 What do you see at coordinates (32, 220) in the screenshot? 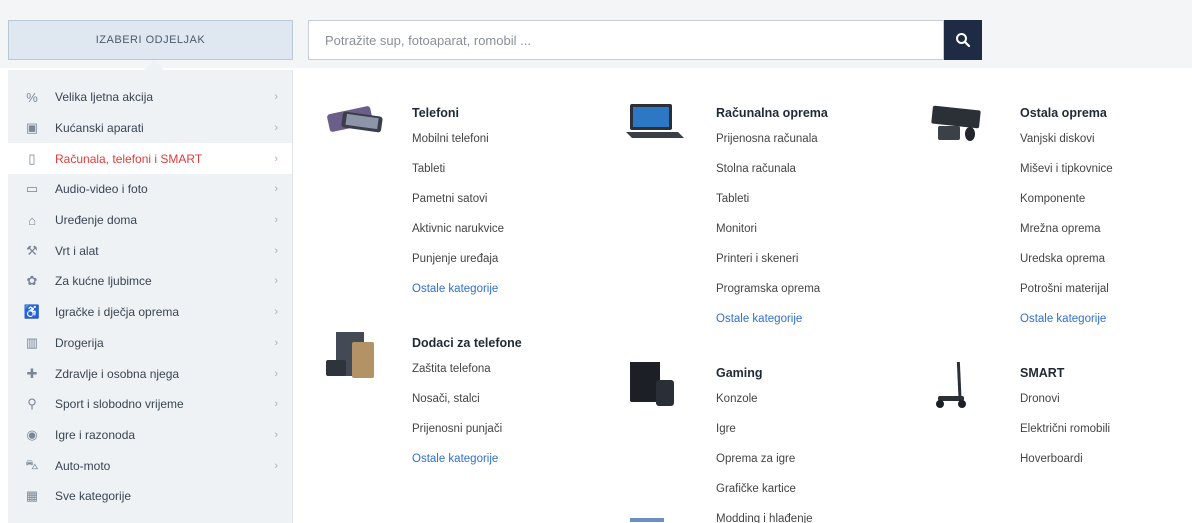
I see `home-icon: ⌂` at bounding box center [32, 220].